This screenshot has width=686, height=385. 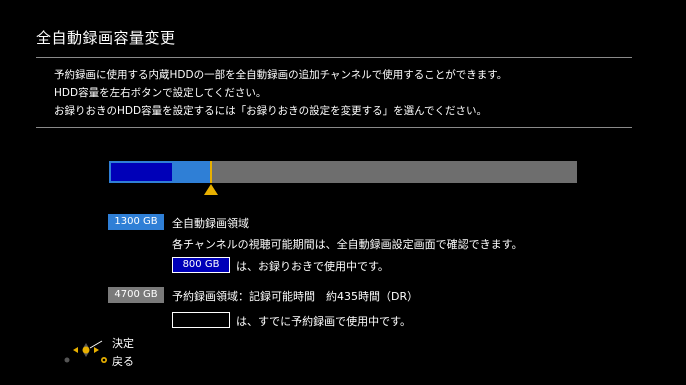 I want to click on back-hint: 戻る, so click(x=123, y=361).